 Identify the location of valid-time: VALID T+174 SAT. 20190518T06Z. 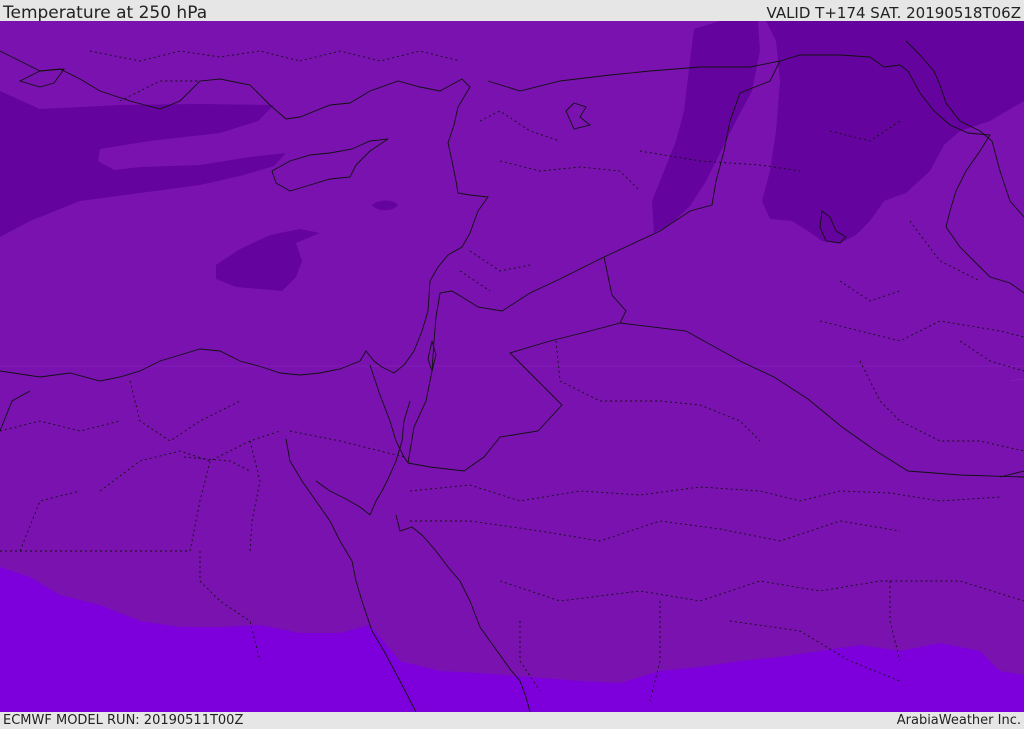
(893, 13).